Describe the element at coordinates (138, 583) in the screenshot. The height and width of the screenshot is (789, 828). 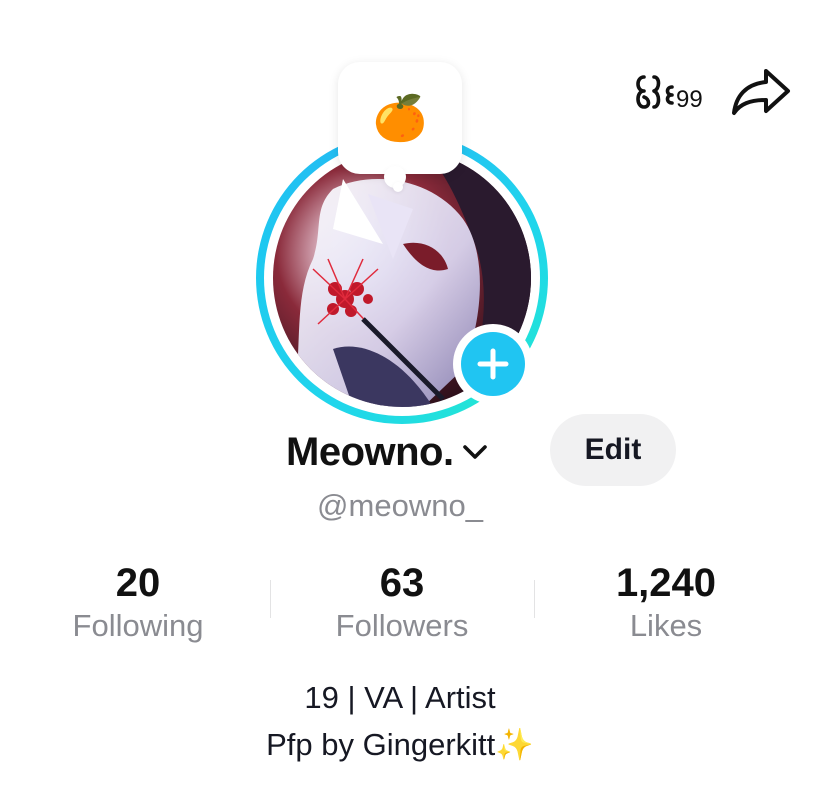
I see `following-count: 20` at that location.